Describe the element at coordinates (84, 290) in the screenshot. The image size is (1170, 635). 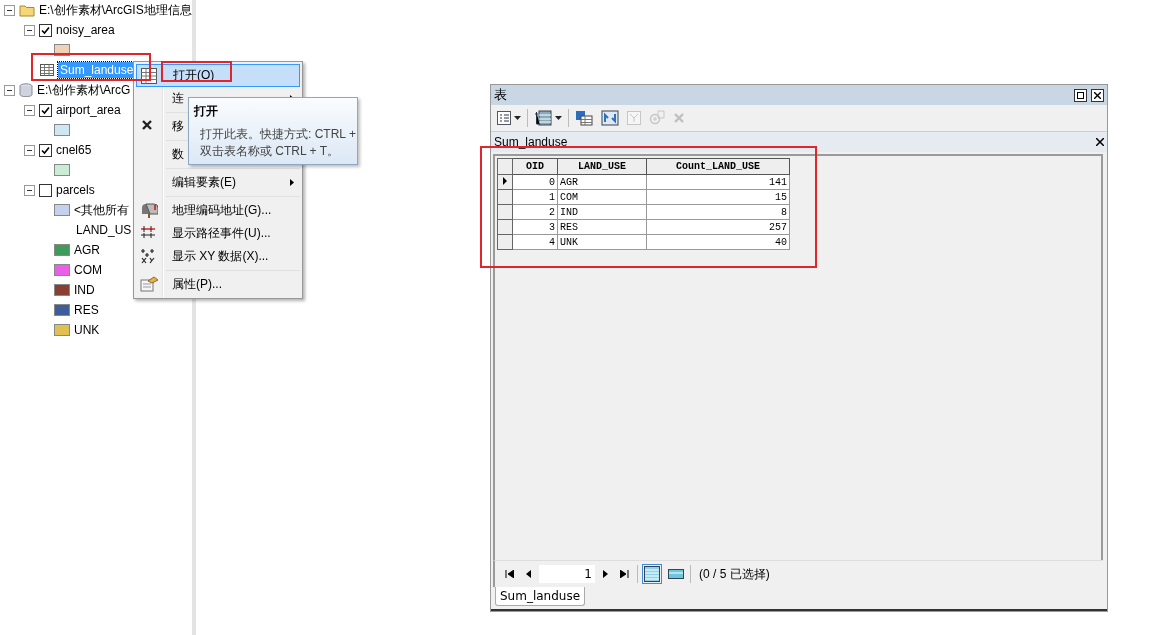
I see `legend-label: IND` at that location.